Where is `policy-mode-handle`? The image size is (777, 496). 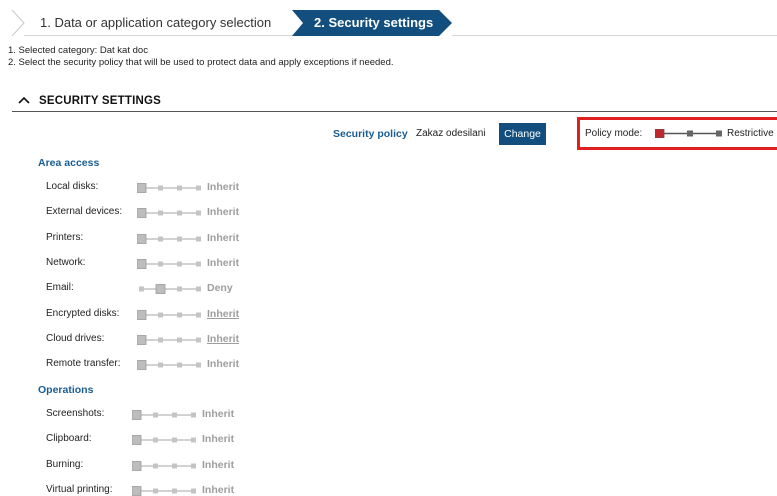 policy-mode-handle is located at coordinates (660, 133).